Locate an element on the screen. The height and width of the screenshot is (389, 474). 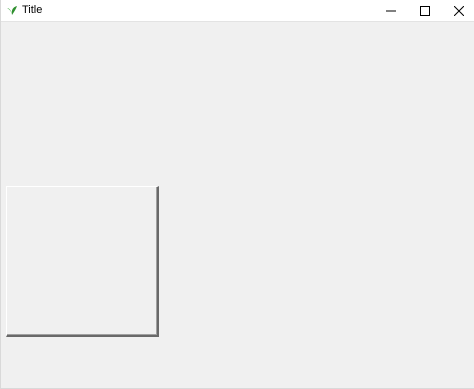
minimize-icon is located at coordinates (391, 11).